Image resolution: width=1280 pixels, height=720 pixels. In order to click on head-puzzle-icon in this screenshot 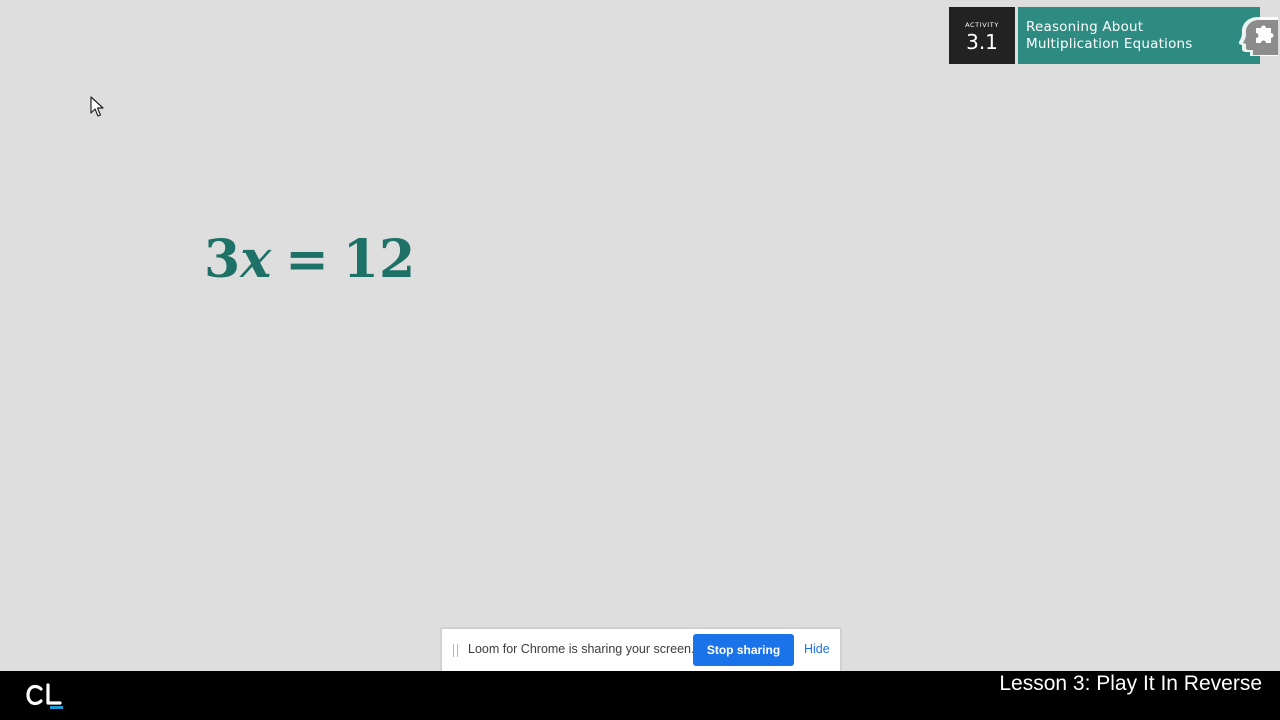, I will do `click(1258, 36)`.